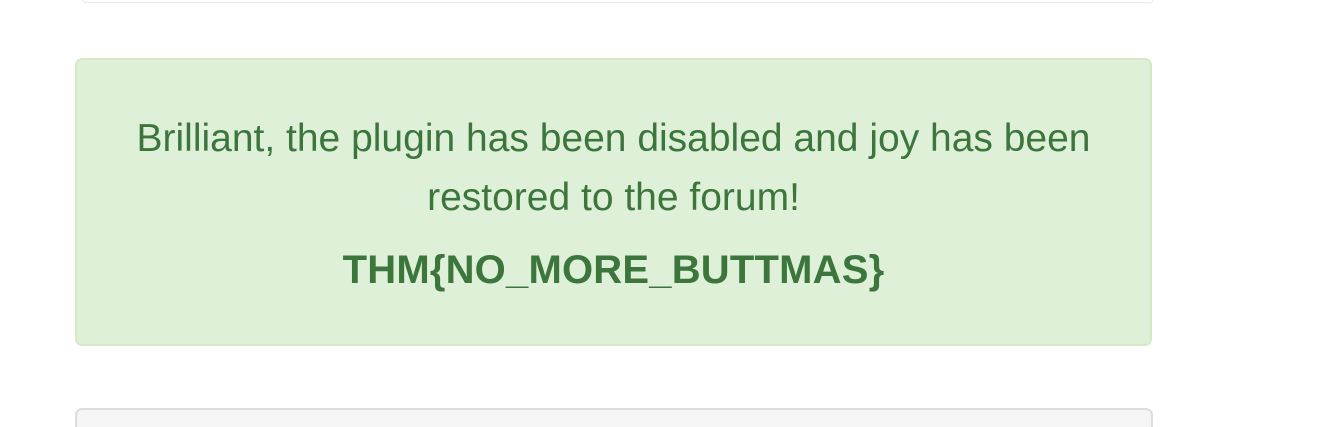 The image size is (1338, 427). I want to click on flag-text: THM{NO_MORE_BUTTMAS}, so click(613, 270).